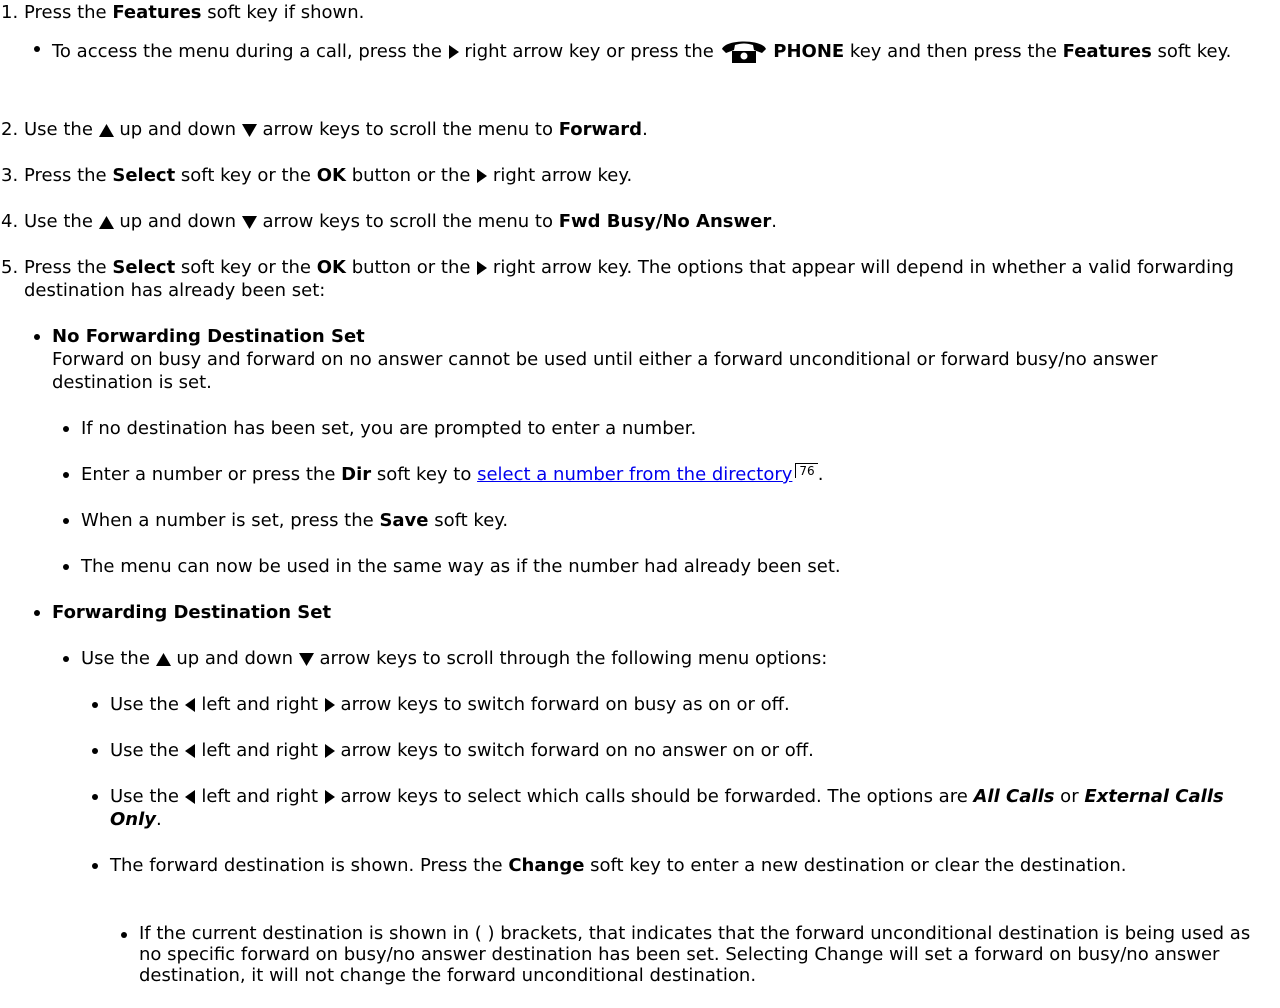 The height and width of the screenshot is (1008, 1280). I want to click on directory-link: select a number from the directory, so click(634, 474).